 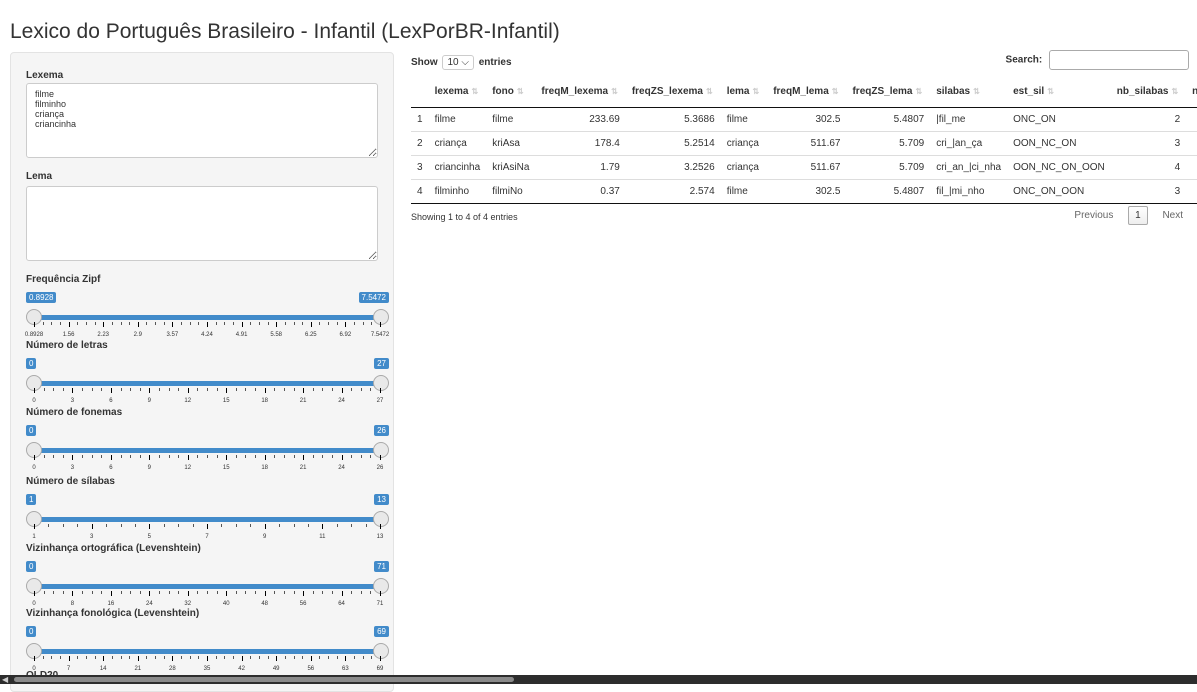 I want to click on column-header: freqM_lexema ⇅, so click(x=580, y=94).